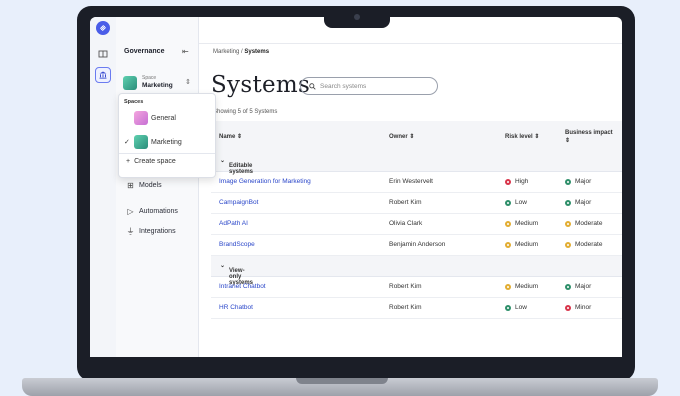  I want to click on sidebar-item-models: ⊞ Models, so click(144, 185).